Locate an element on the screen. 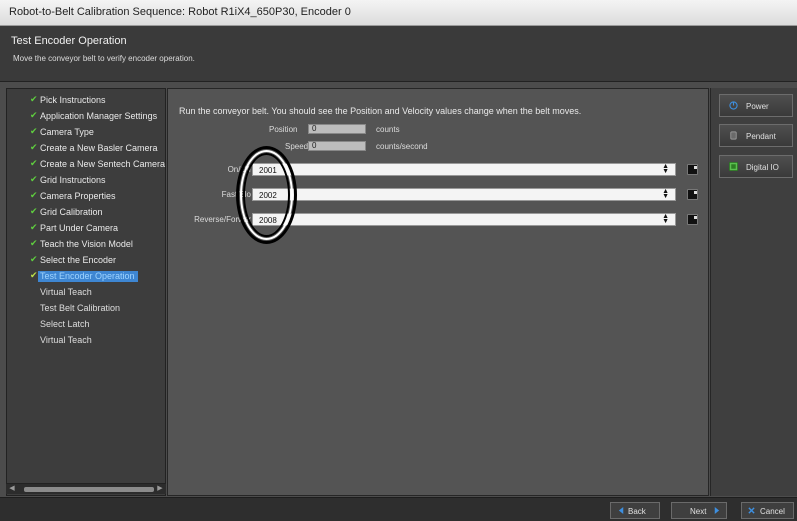 The height and width of the screenshot is (521, 797). power-label: Power is located at coordinates (757, 106).